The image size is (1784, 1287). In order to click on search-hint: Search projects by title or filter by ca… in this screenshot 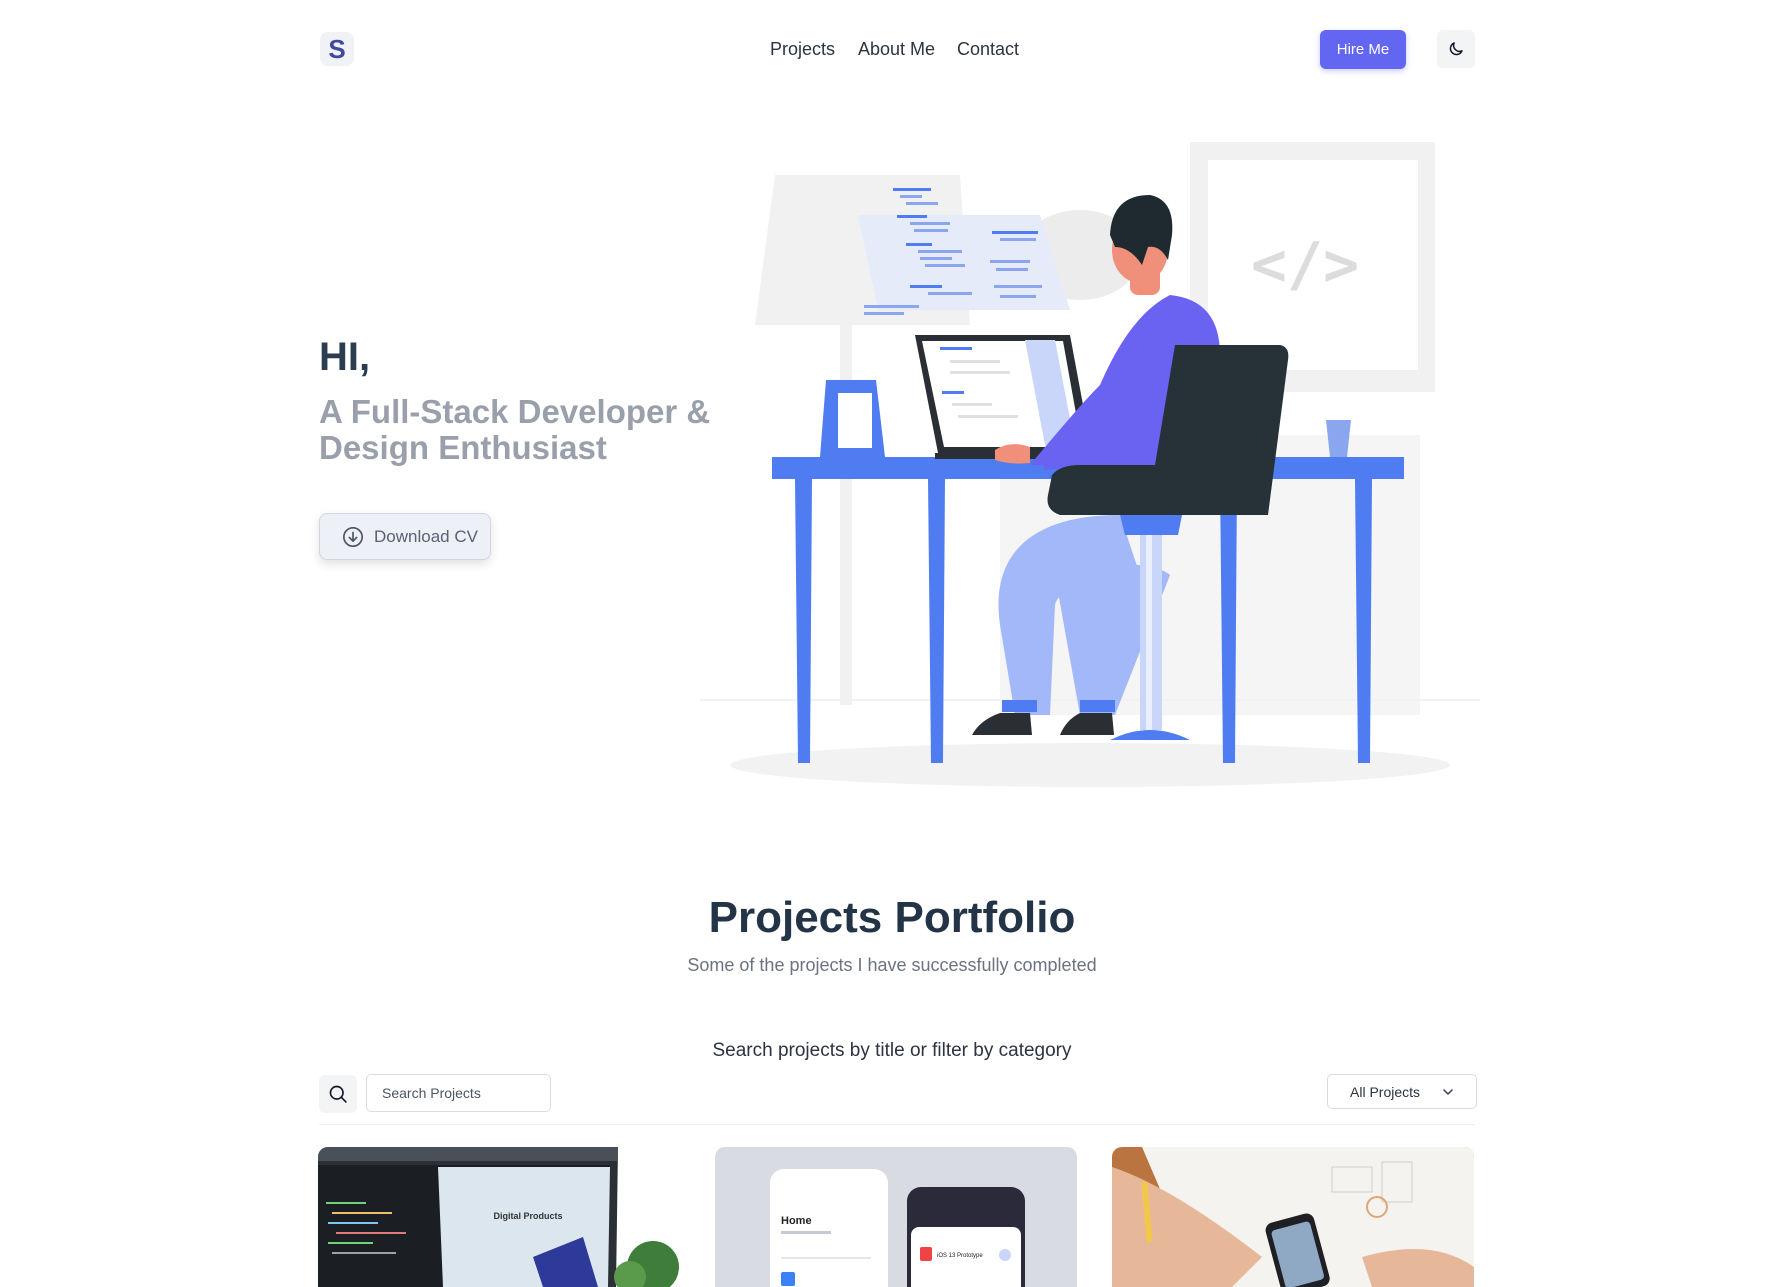, I will do `click(892, 1050)`.